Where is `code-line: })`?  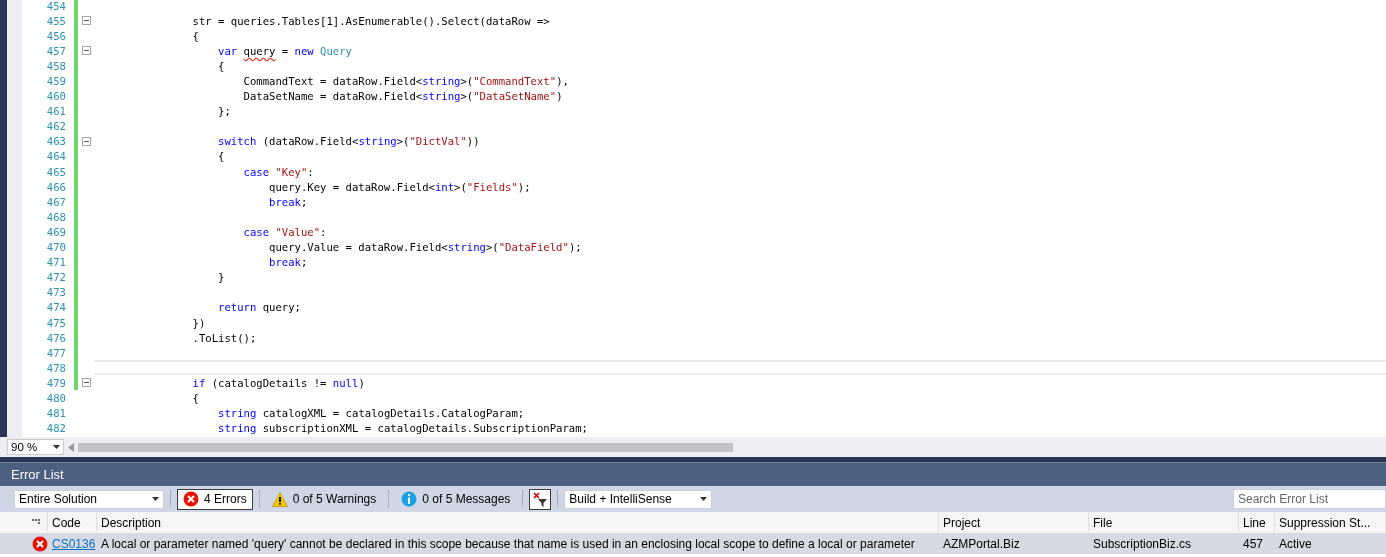
code-line: }) is located at coordinates (198, 322).